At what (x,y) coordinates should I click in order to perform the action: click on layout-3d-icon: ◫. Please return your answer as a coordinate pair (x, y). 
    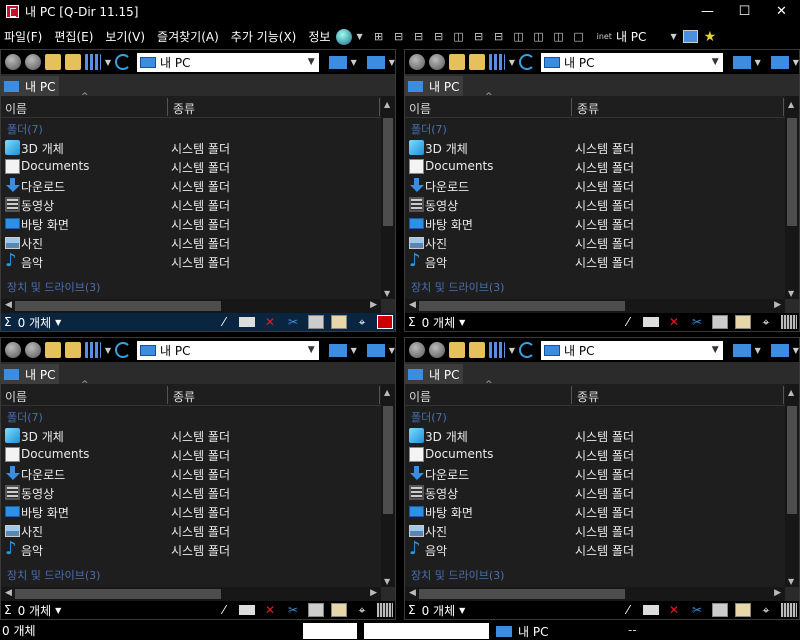
    Looking at the image, I should click on (519, 36).